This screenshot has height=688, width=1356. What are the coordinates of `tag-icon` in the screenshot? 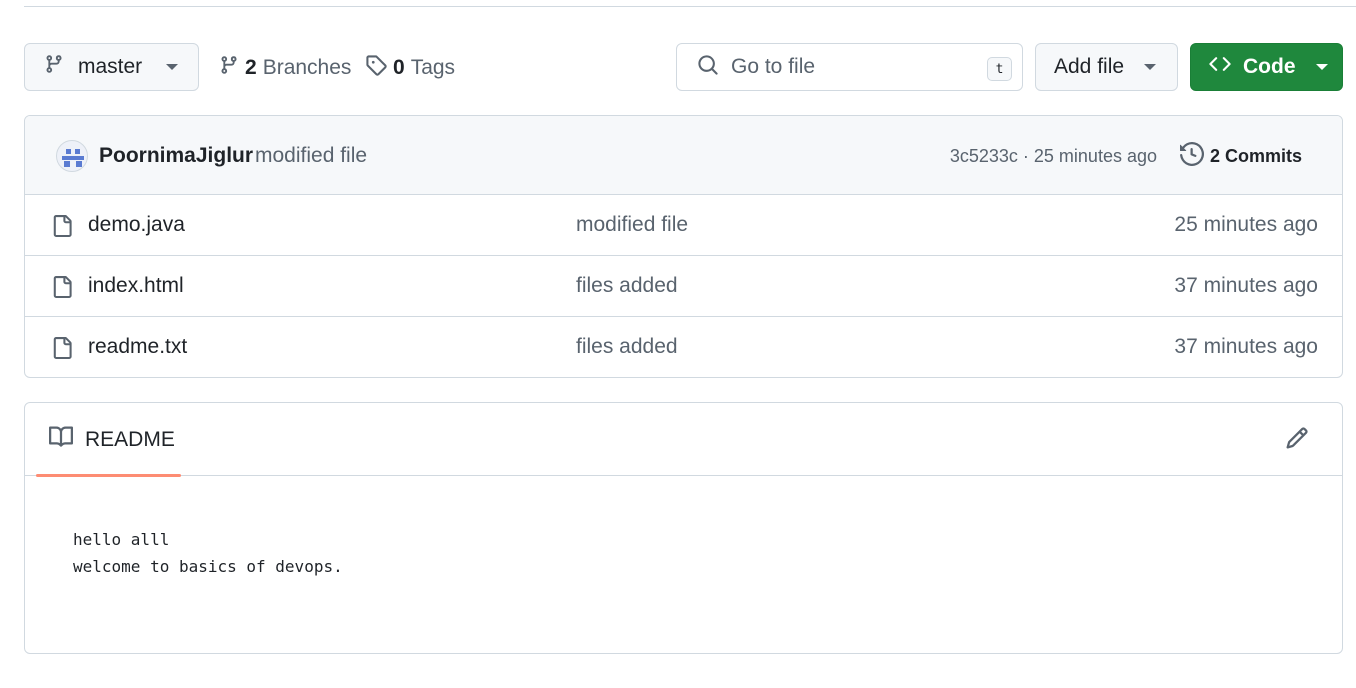 It's located at (376, 68).